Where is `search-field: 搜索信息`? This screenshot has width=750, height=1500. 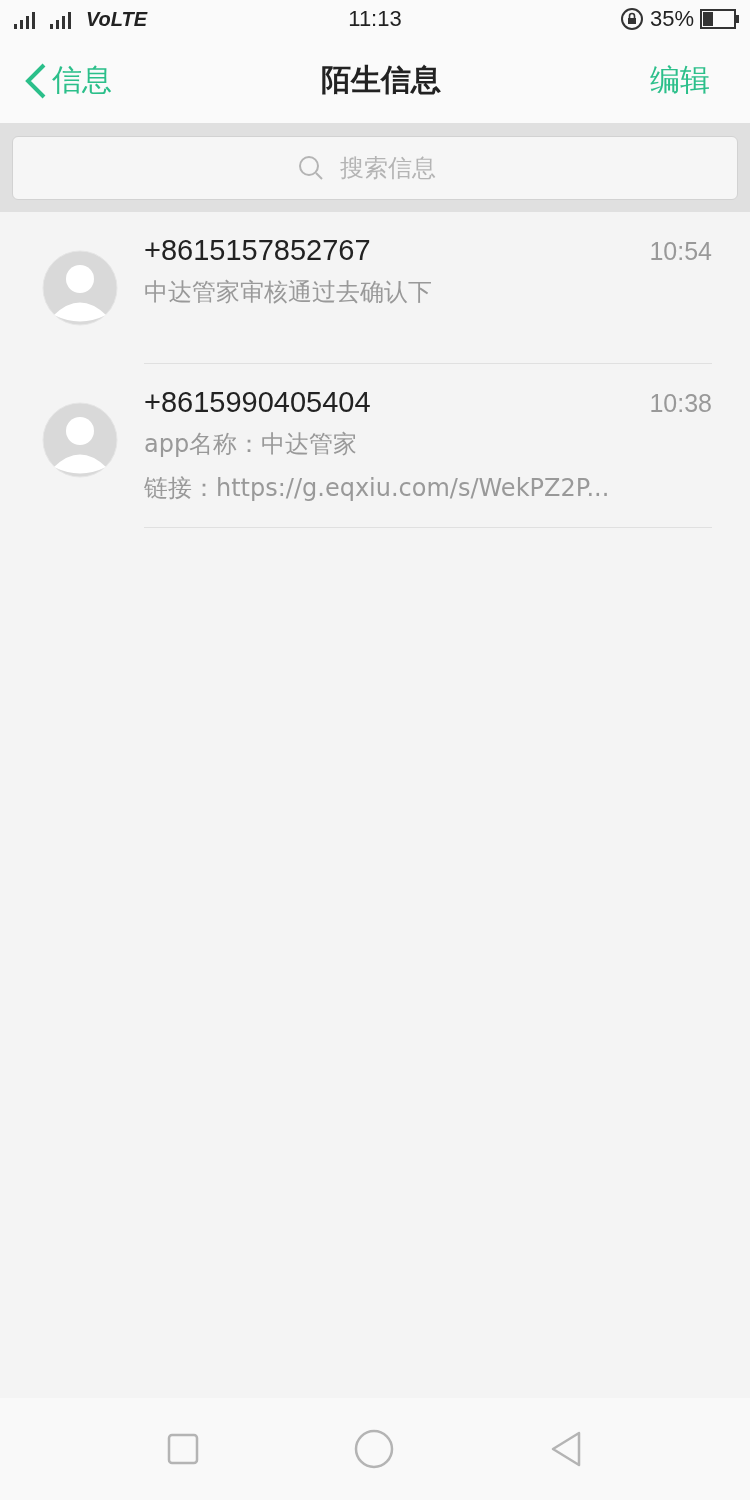 search-field: 搜索信息 is located at coordinates (375, 168).